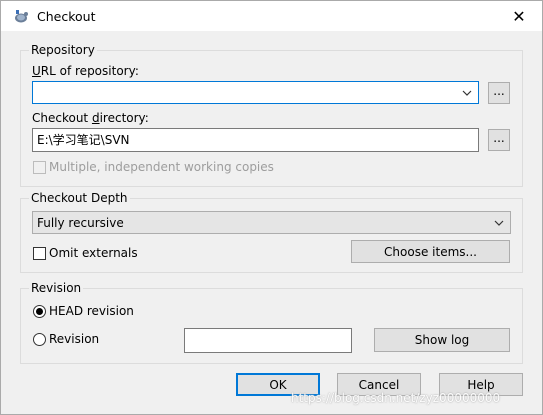 Image resolution: width=543 pixels, height=415 pixels. I want to click on omit-externals-label: Omit externals, so click(93, 253).